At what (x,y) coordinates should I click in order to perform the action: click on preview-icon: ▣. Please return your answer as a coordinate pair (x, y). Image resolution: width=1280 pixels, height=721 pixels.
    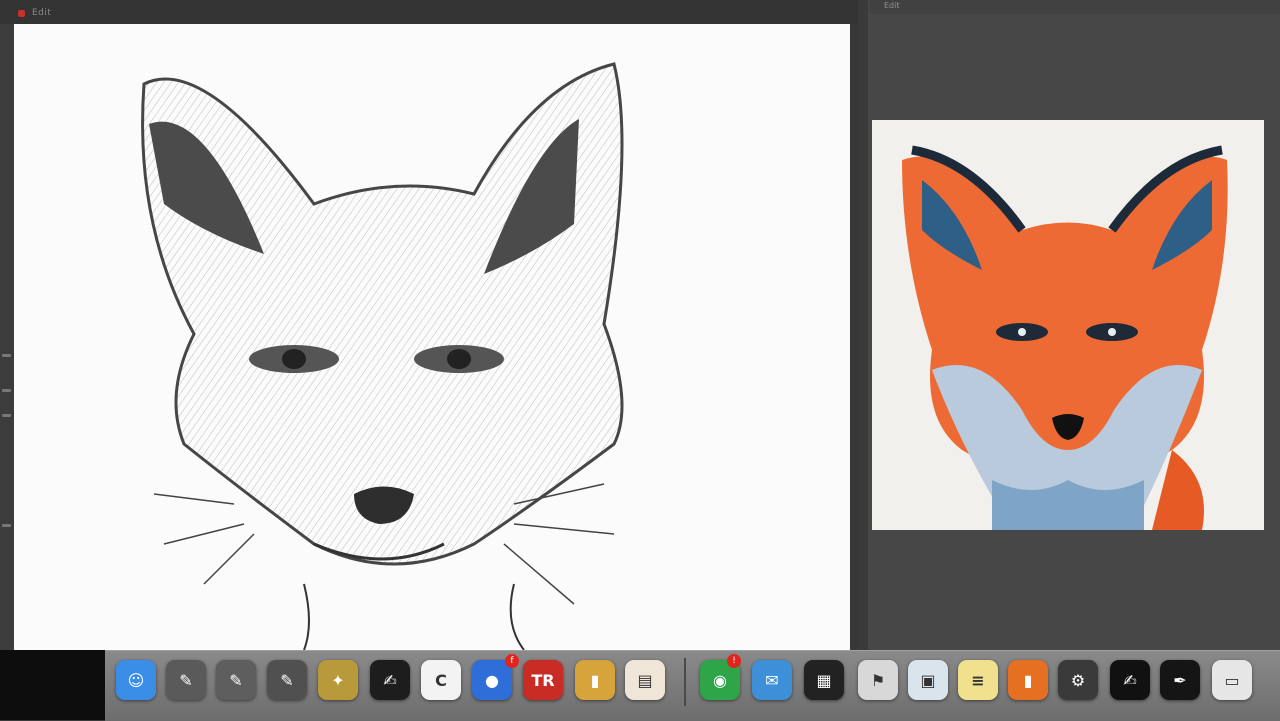
    Looking at the image, I should click on (928, 680).